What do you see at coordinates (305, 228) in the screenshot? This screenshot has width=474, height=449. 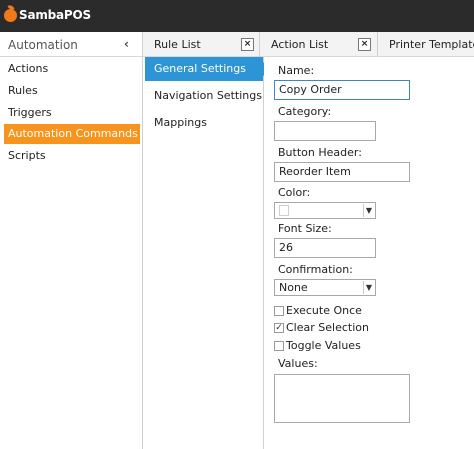 I see `font-size-label: Font Size:` at bounding box center [305, 228].